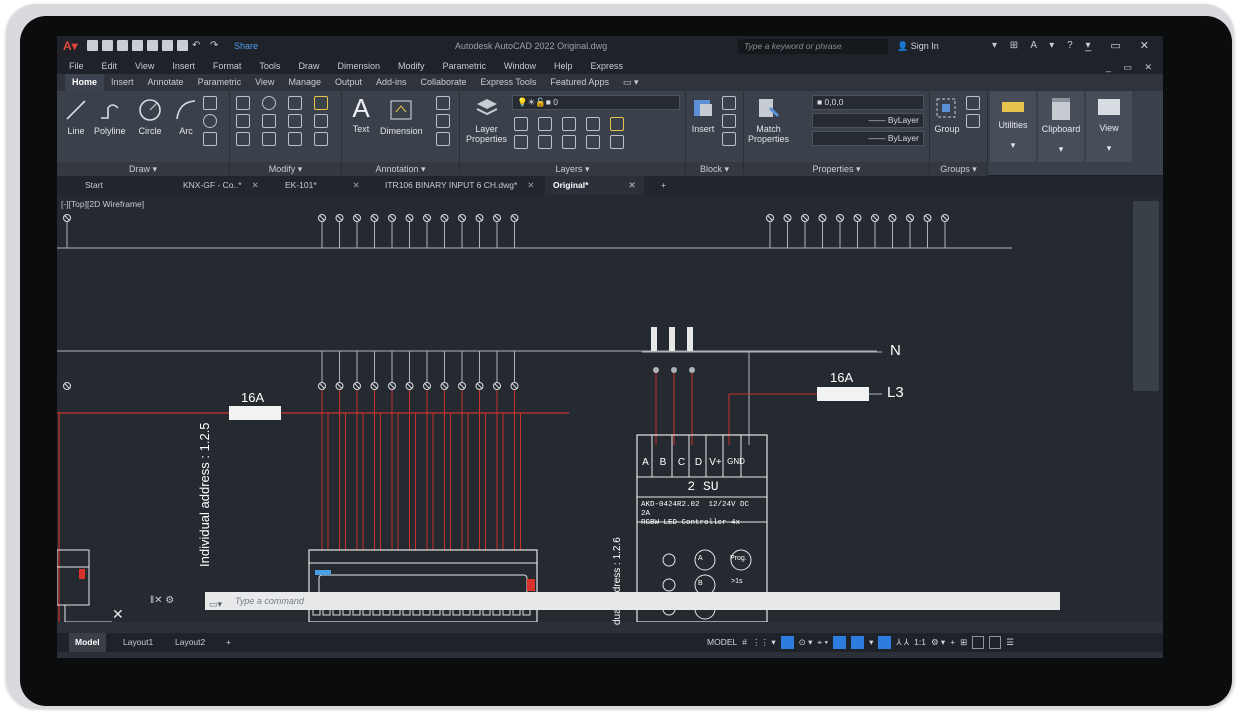  I want to click on tab-add-ins: Add-ins, so click(391, 82).